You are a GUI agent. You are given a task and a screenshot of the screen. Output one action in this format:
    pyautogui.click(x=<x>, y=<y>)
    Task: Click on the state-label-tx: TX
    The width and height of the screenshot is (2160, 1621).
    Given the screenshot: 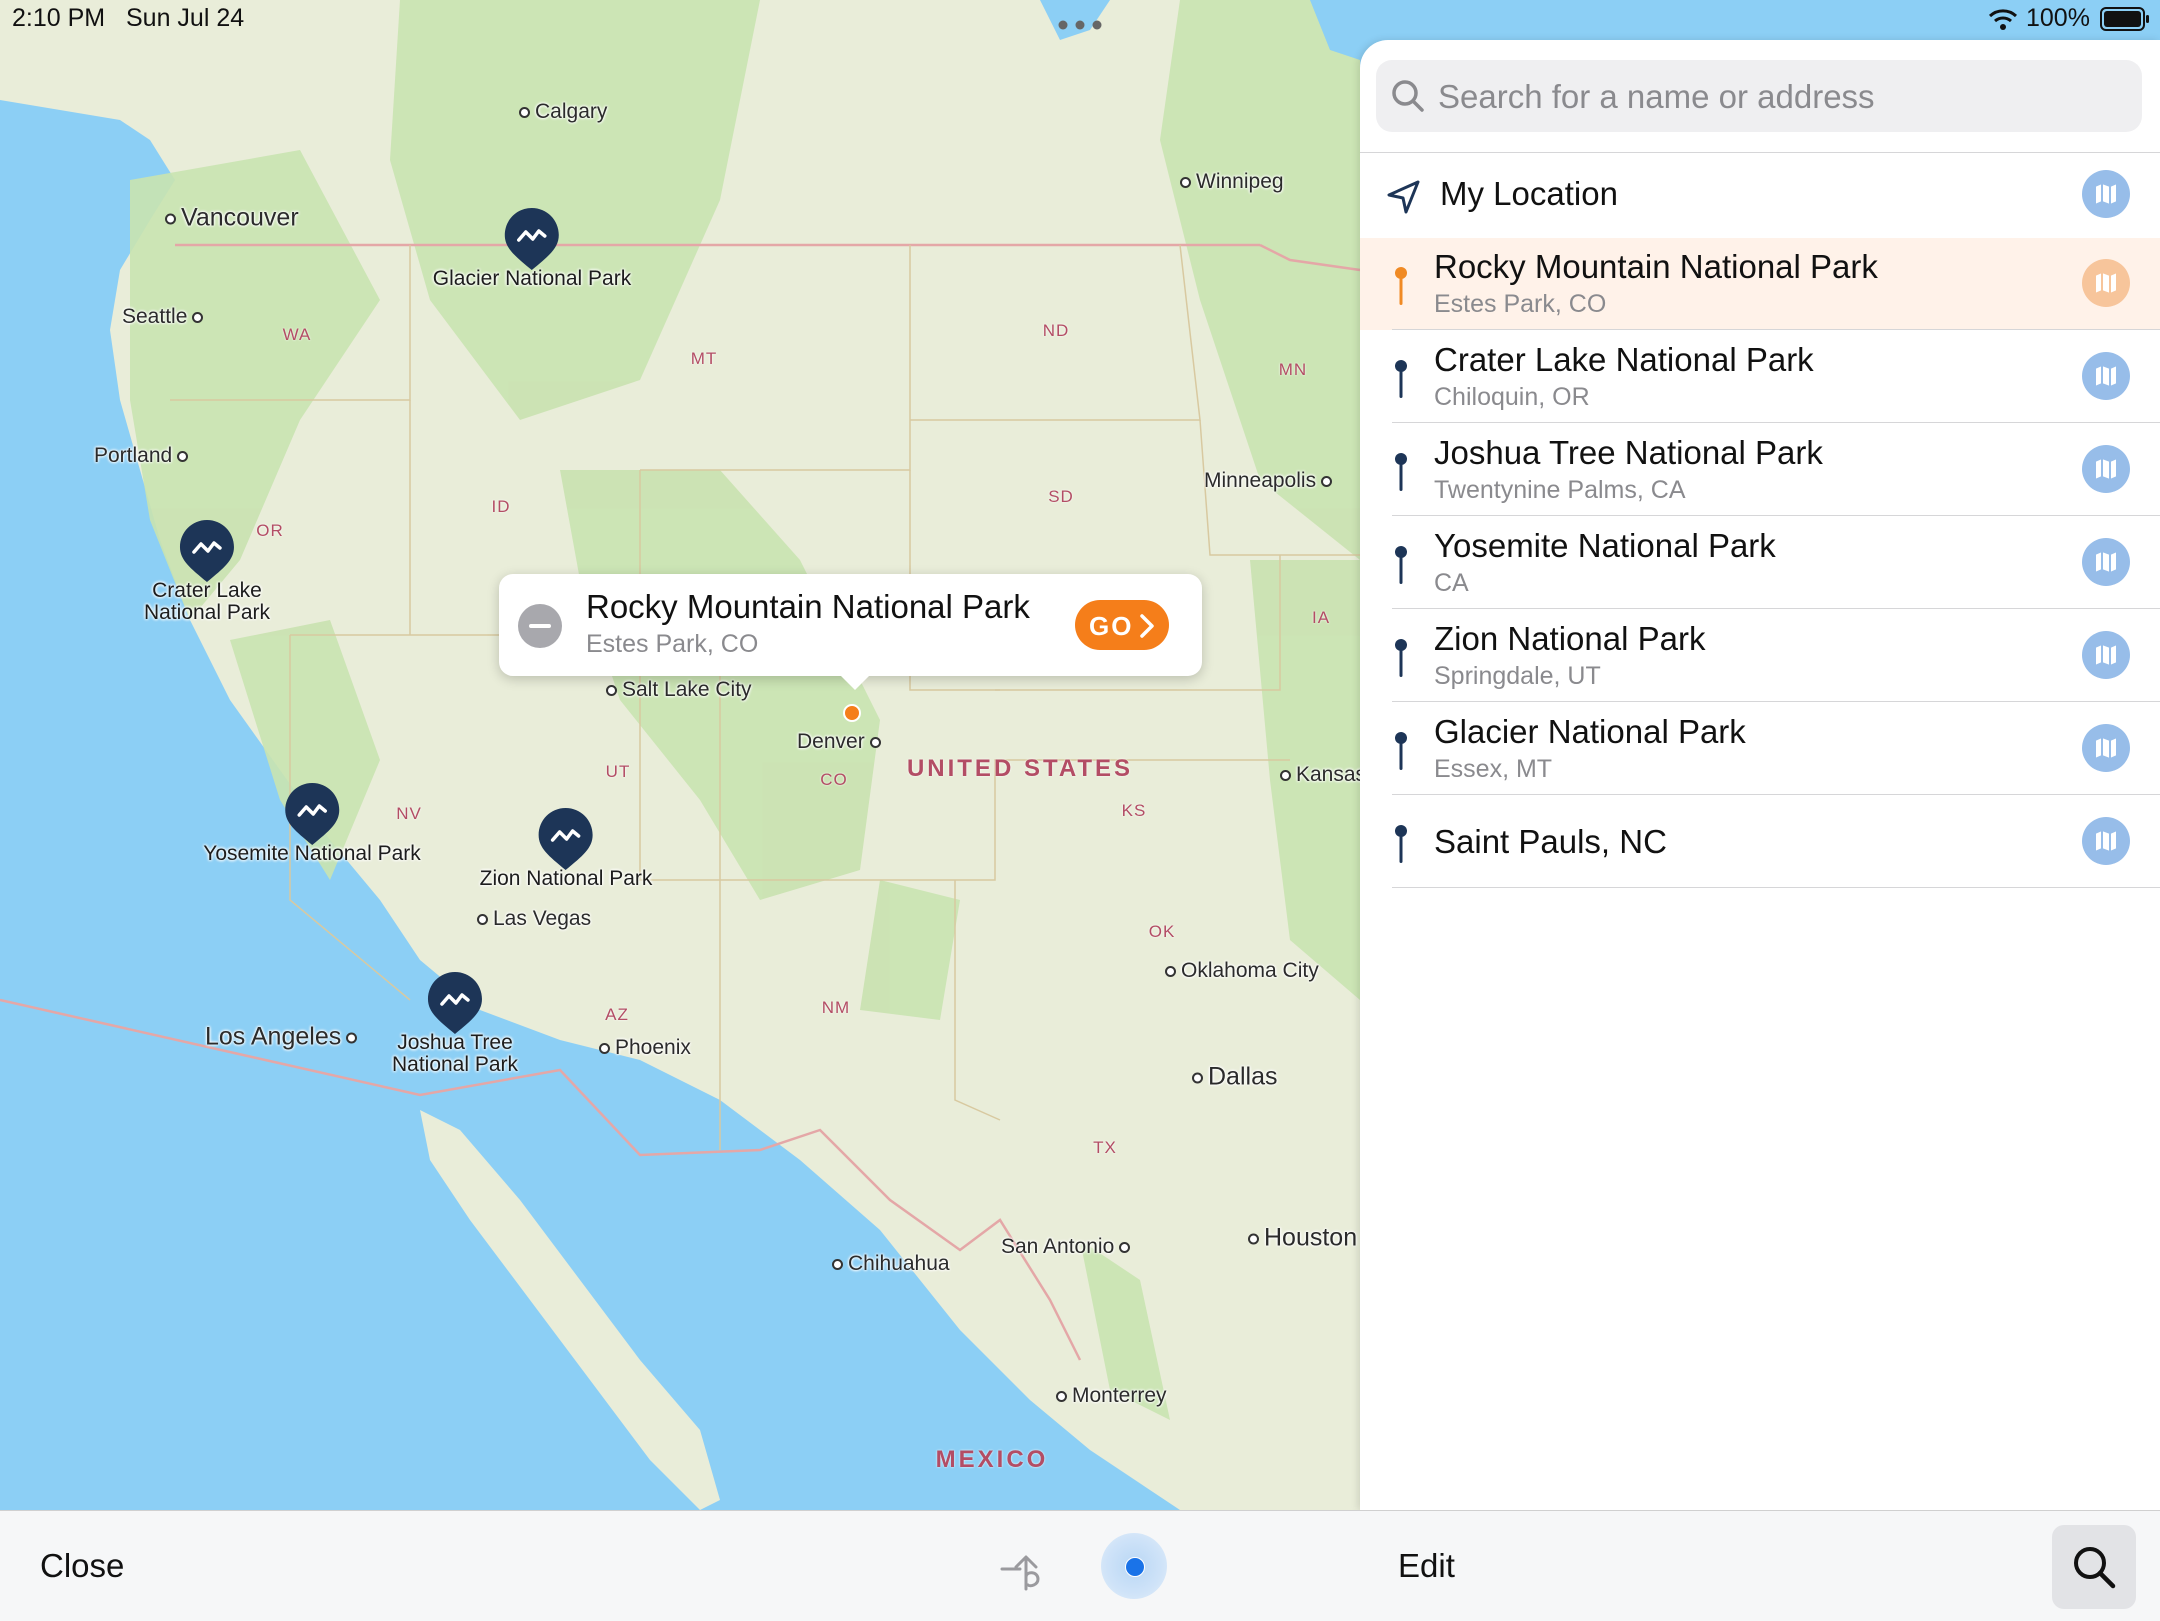 What is the action you would take?
    pyautogui.click(x=1105, y=1147)
    